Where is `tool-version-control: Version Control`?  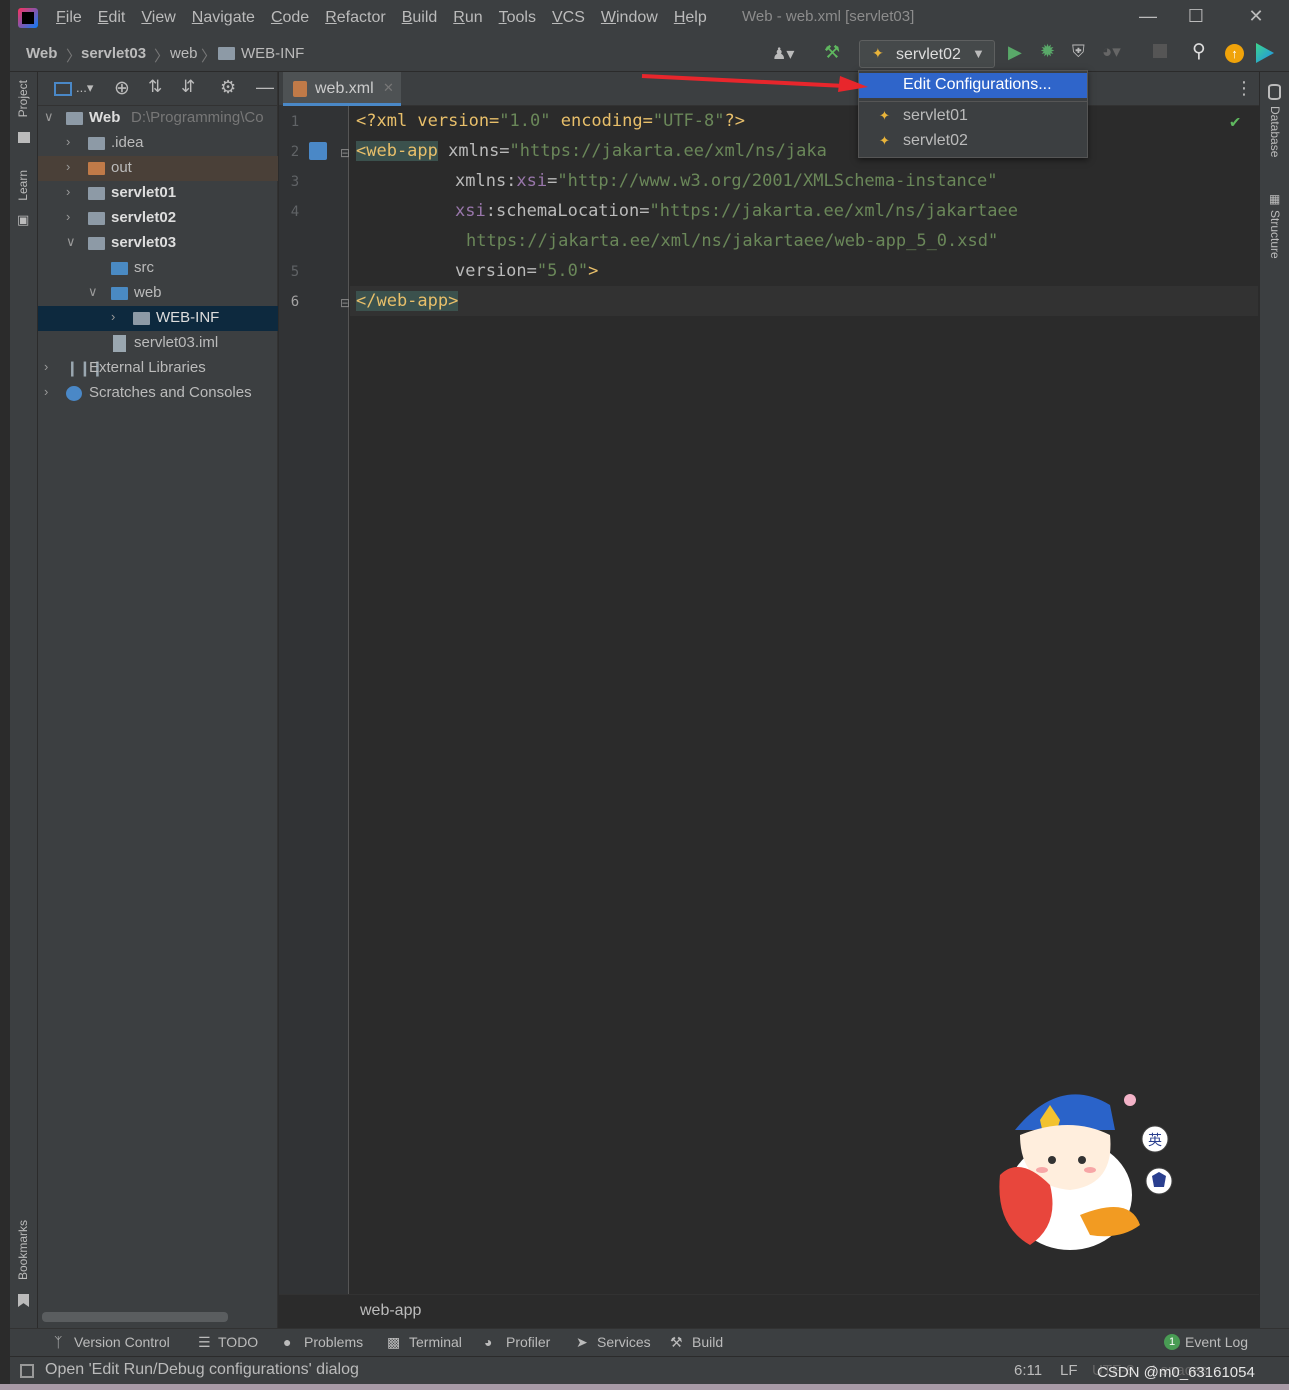 tool-version-control: Version Control is located at coordinates (122, 1342).